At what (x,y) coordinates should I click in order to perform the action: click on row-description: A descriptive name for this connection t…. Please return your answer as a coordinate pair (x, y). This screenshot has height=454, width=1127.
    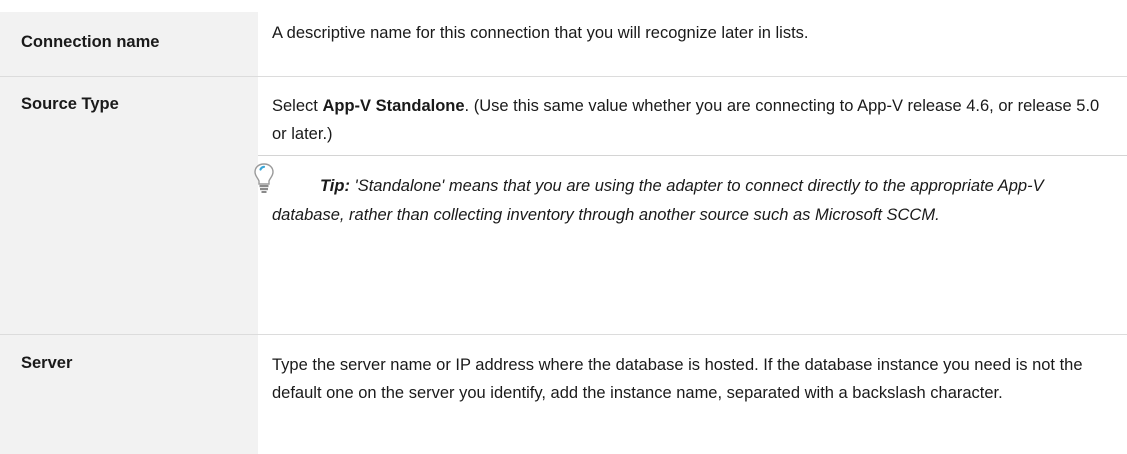
    Looking at the image, I should click on (540, 33).